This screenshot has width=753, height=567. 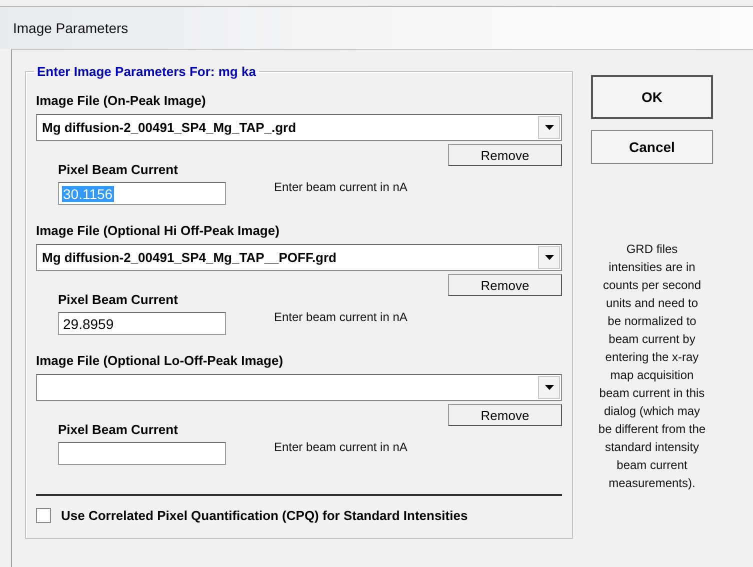 What do you see at coordinates (299, 387) in the screenshot?
I see `file-dropdown` at bounding box center [299, 387].